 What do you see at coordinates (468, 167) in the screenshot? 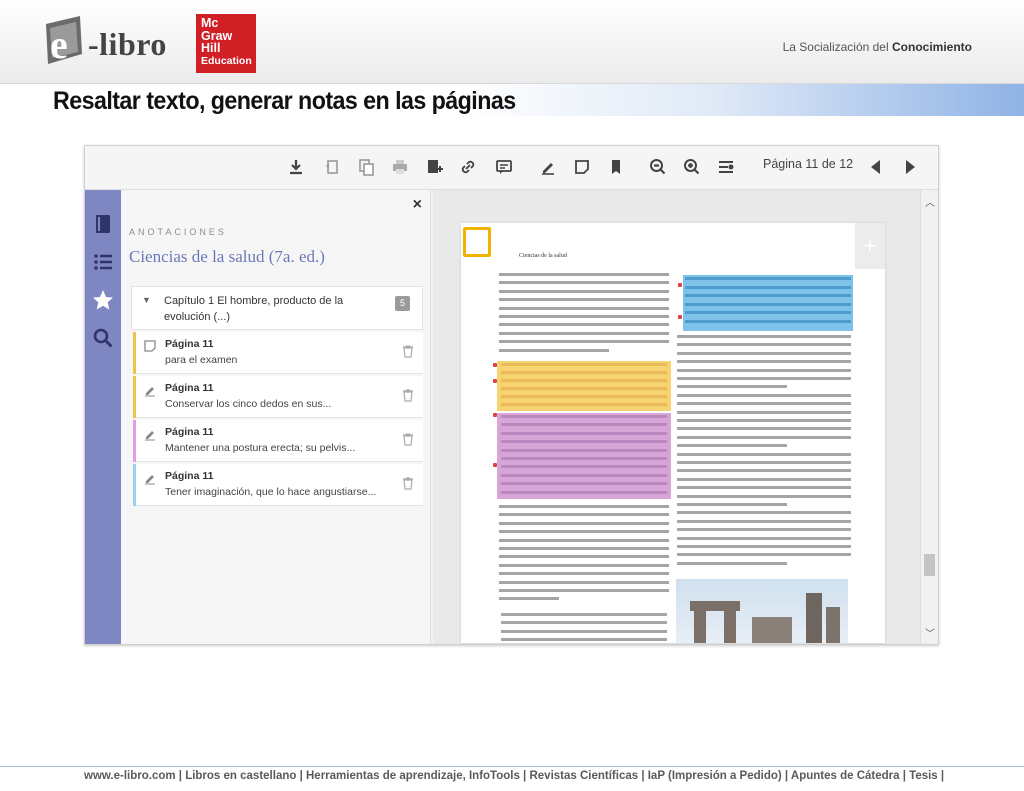
I see `link-icon` at bounding box center [468, 167].